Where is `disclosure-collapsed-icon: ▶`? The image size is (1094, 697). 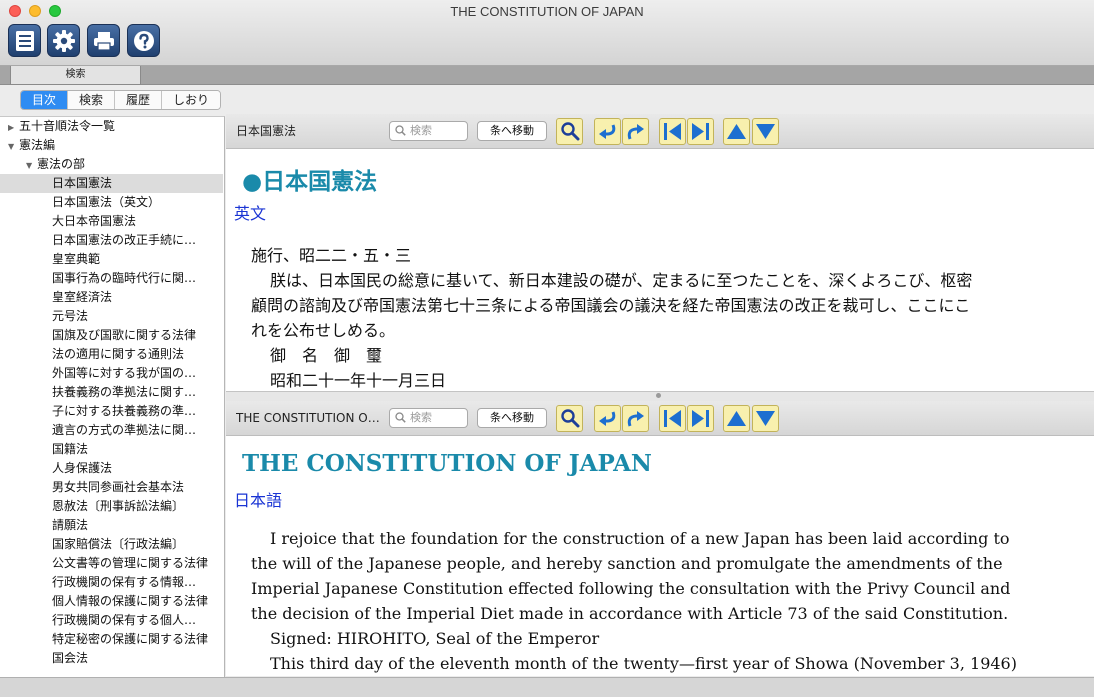
disclosure-collapsed-icon: ▶ is located at coordinates (13, 127).